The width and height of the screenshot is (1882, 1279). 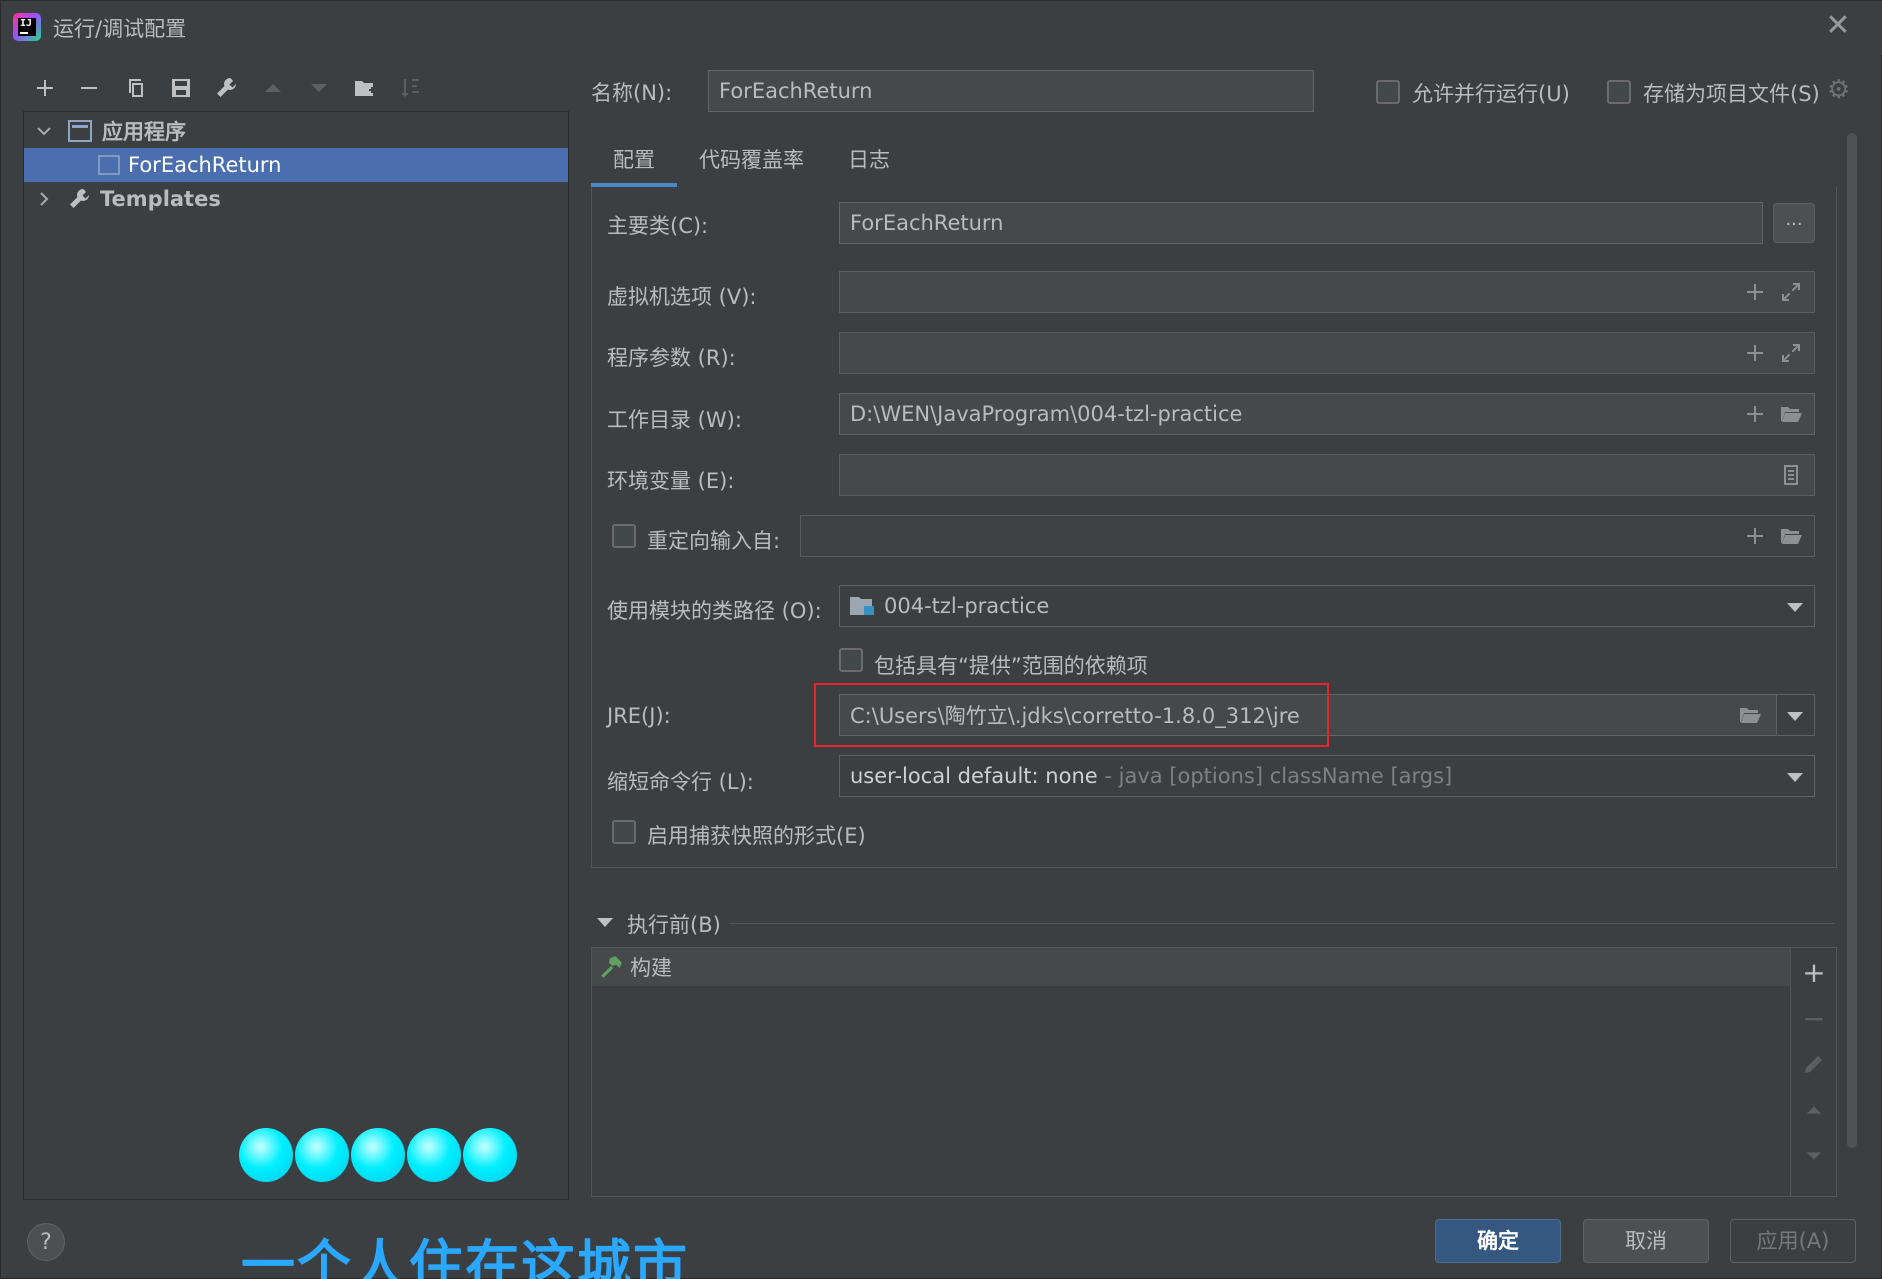 I want to click on tree-group-templates: Templates, so click(x=296, y=199).